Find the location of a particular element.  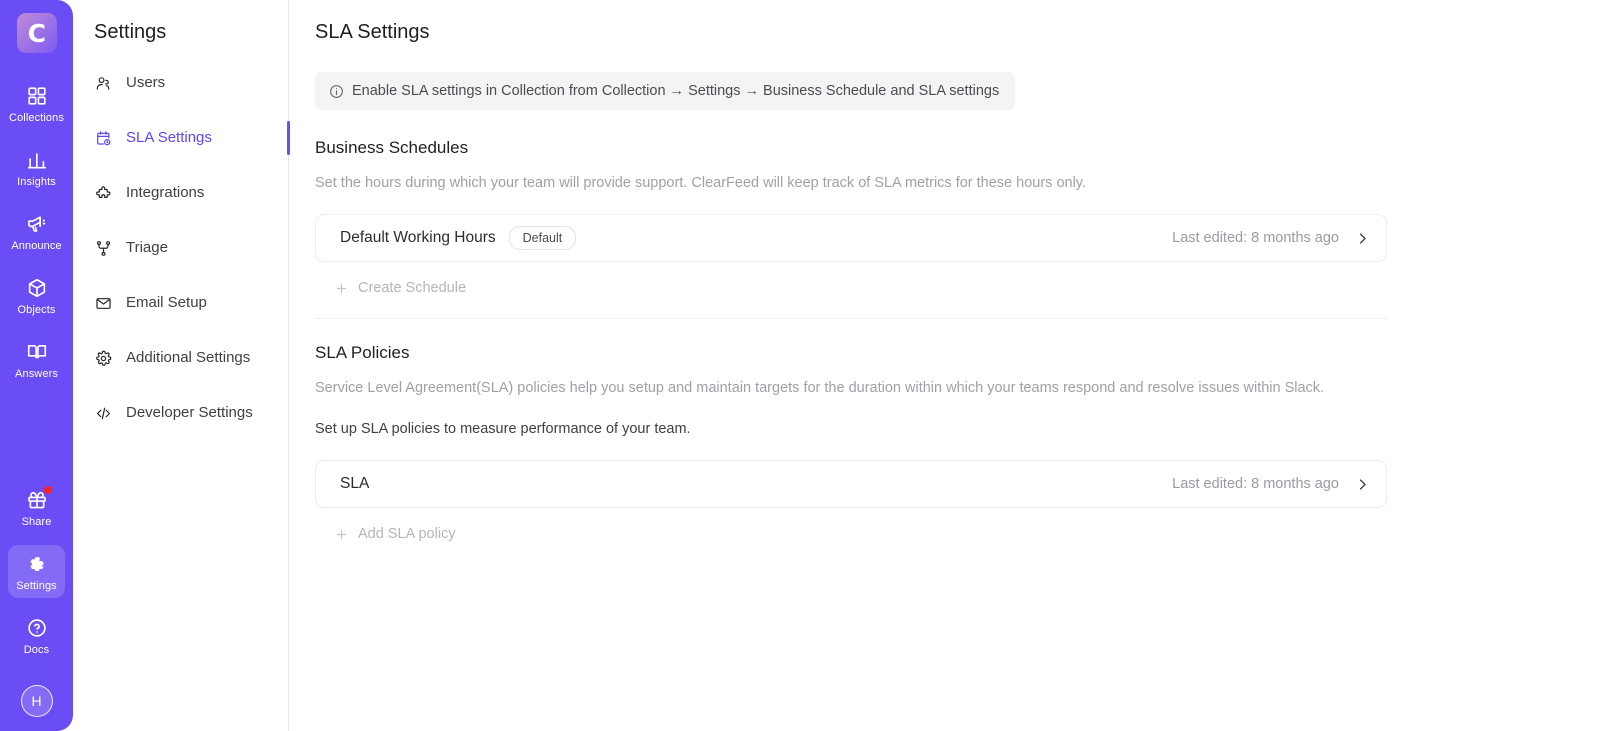

sidebar-item-label: Users is located at coordinates (146, 82).